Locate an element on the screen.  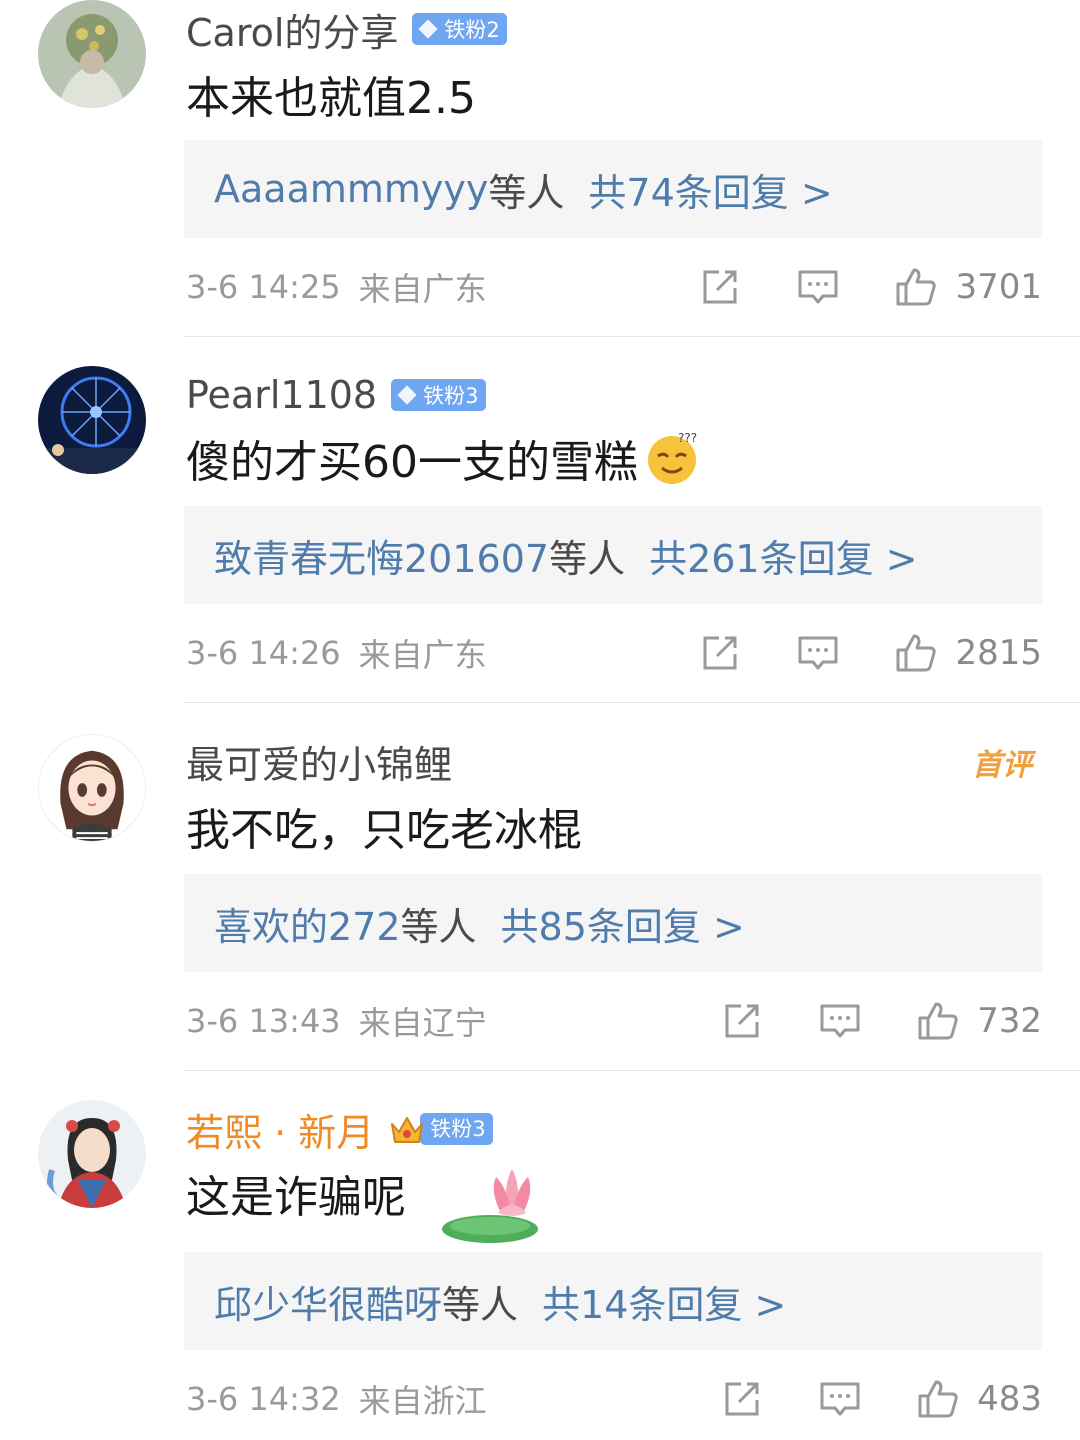
username-row: Carol的分享 铁粉2 is located at coordinates (346, 29).